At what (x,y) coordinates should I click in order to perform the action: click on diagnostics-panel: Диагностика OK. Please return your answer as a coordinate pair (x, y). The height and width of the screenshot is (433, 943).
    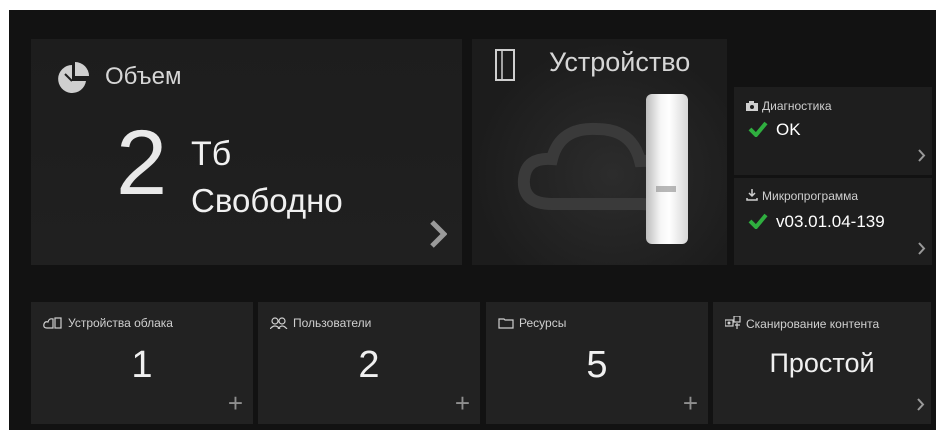
    Looking at the image, I should click on (833, 131).